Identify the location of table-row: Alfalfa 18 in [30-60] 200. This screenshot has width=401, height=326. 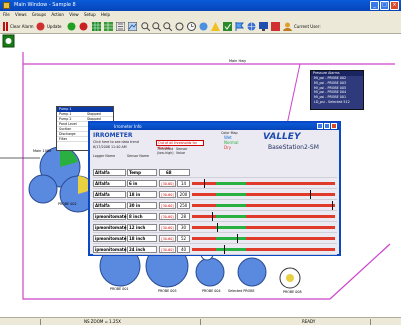
(215, 194).